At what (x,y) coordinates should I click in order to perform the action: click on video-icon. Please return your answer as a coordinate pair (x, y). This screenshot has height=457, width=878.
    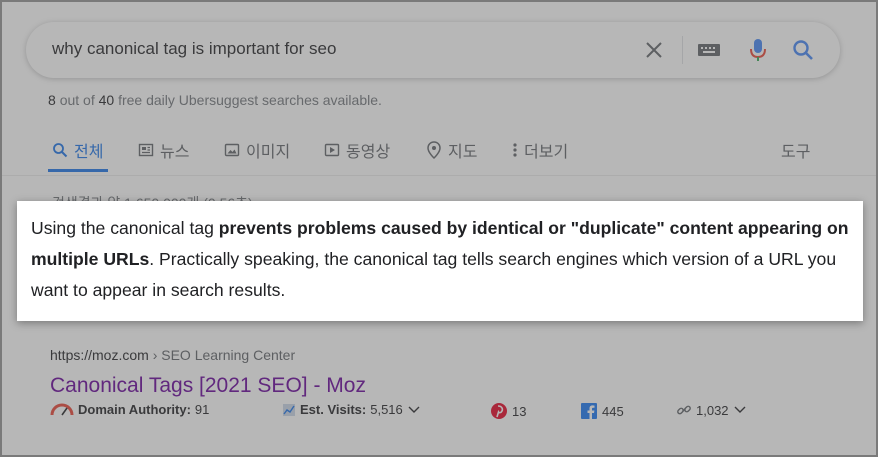
    Looking at the image, I should click on (332, 150).